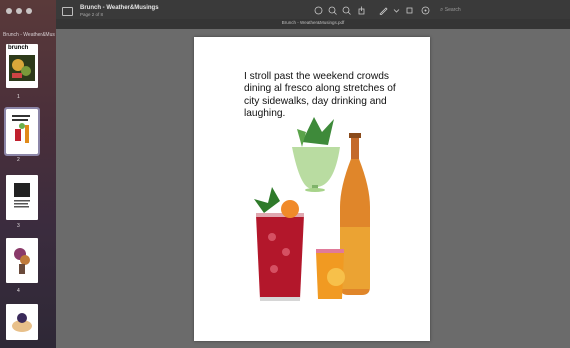 Image resolution: width=570 pixels, height=348 pixels. Describe the element at coordinates (318, 10) in the screenshot. I see `info-icon` at that location.